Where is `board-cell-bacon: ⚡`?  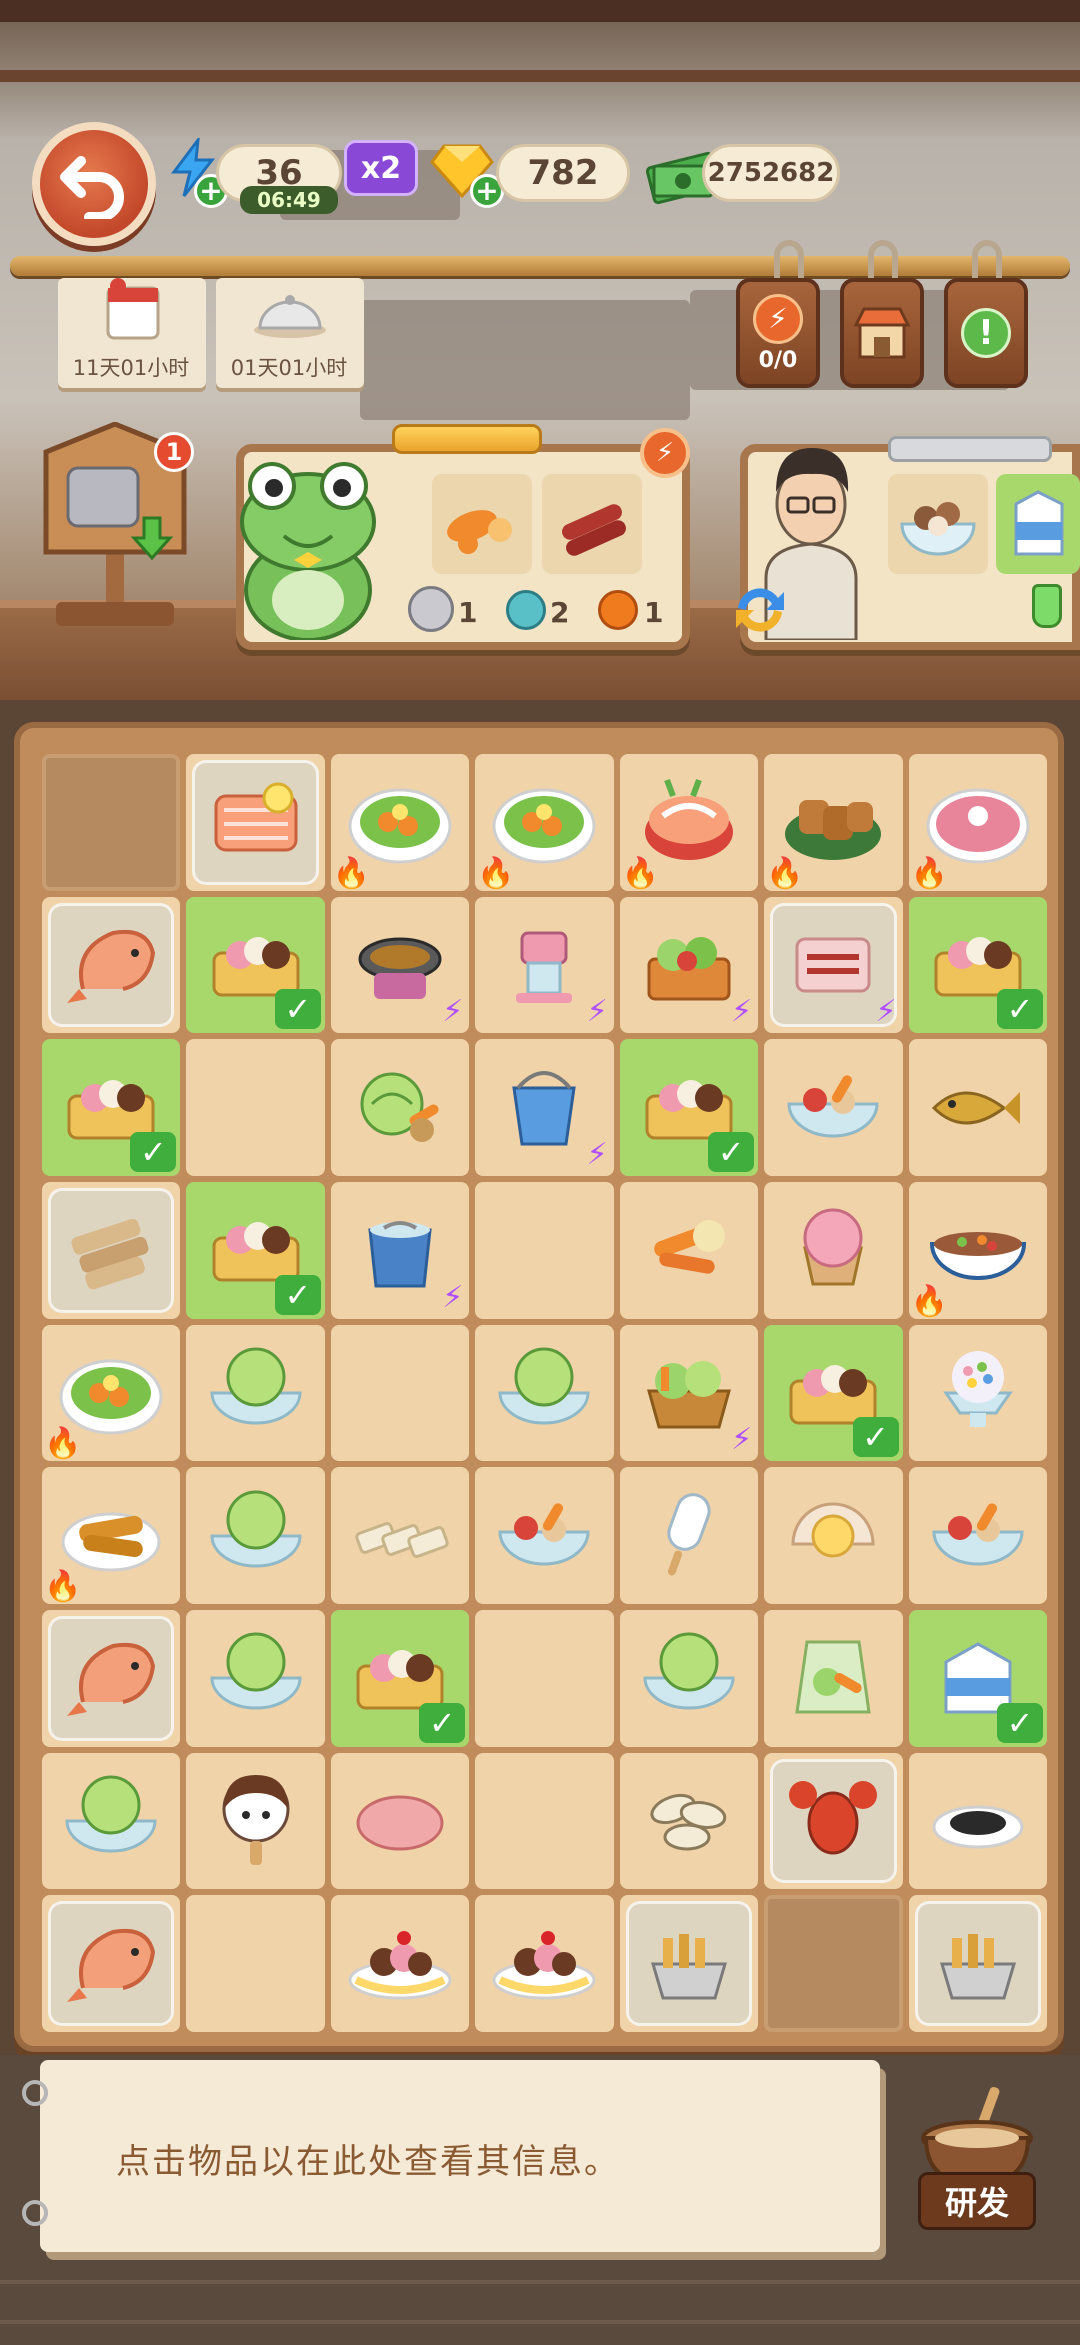
board-cell-bacon: ⚡ is located at coordinates (833, 965).